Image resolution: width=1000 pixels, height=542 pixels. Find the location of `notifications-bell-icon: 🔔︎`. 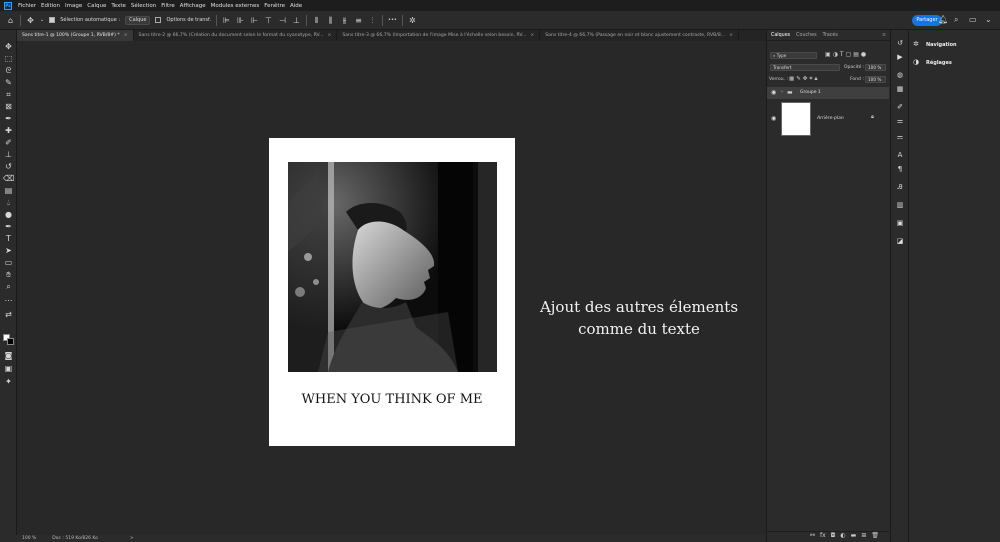

notifications-bell-icon: 🔔︎ is located at coordinates (943, 19).